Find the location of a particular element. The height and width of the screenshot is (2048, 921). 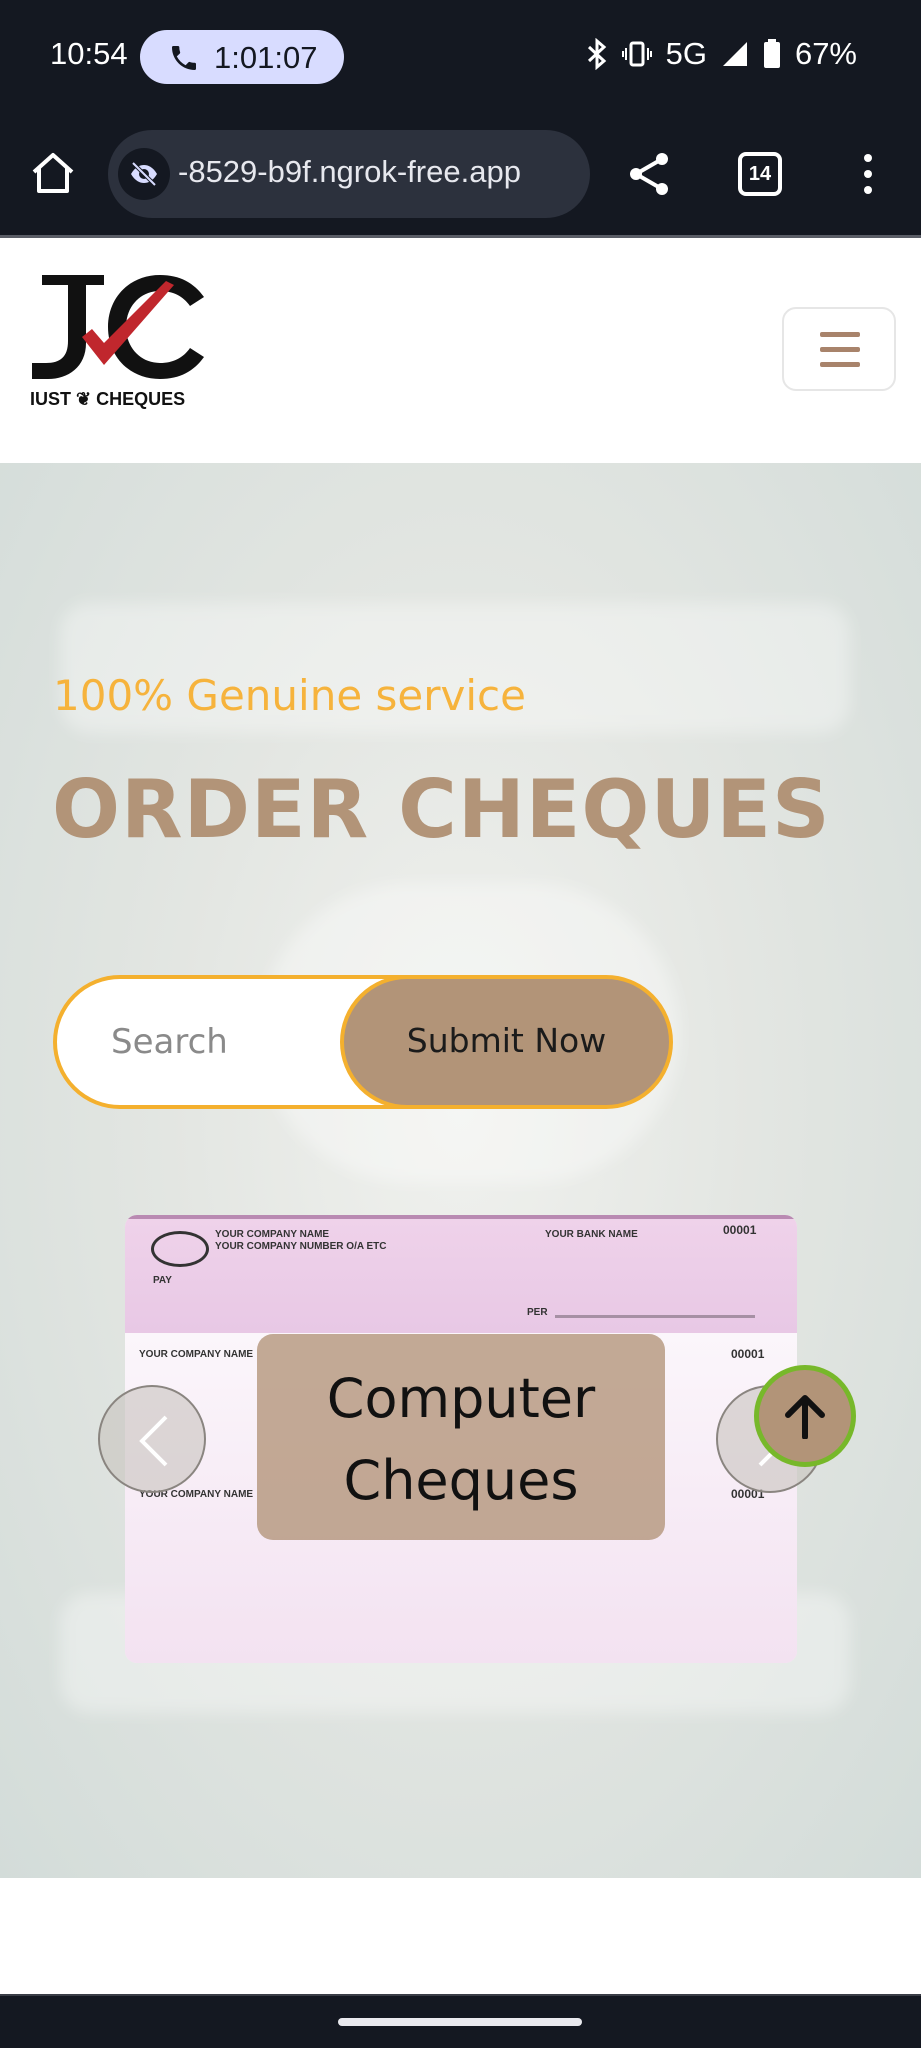

stub-cheque-number: 00001 is located at coordinates (748, 1354).